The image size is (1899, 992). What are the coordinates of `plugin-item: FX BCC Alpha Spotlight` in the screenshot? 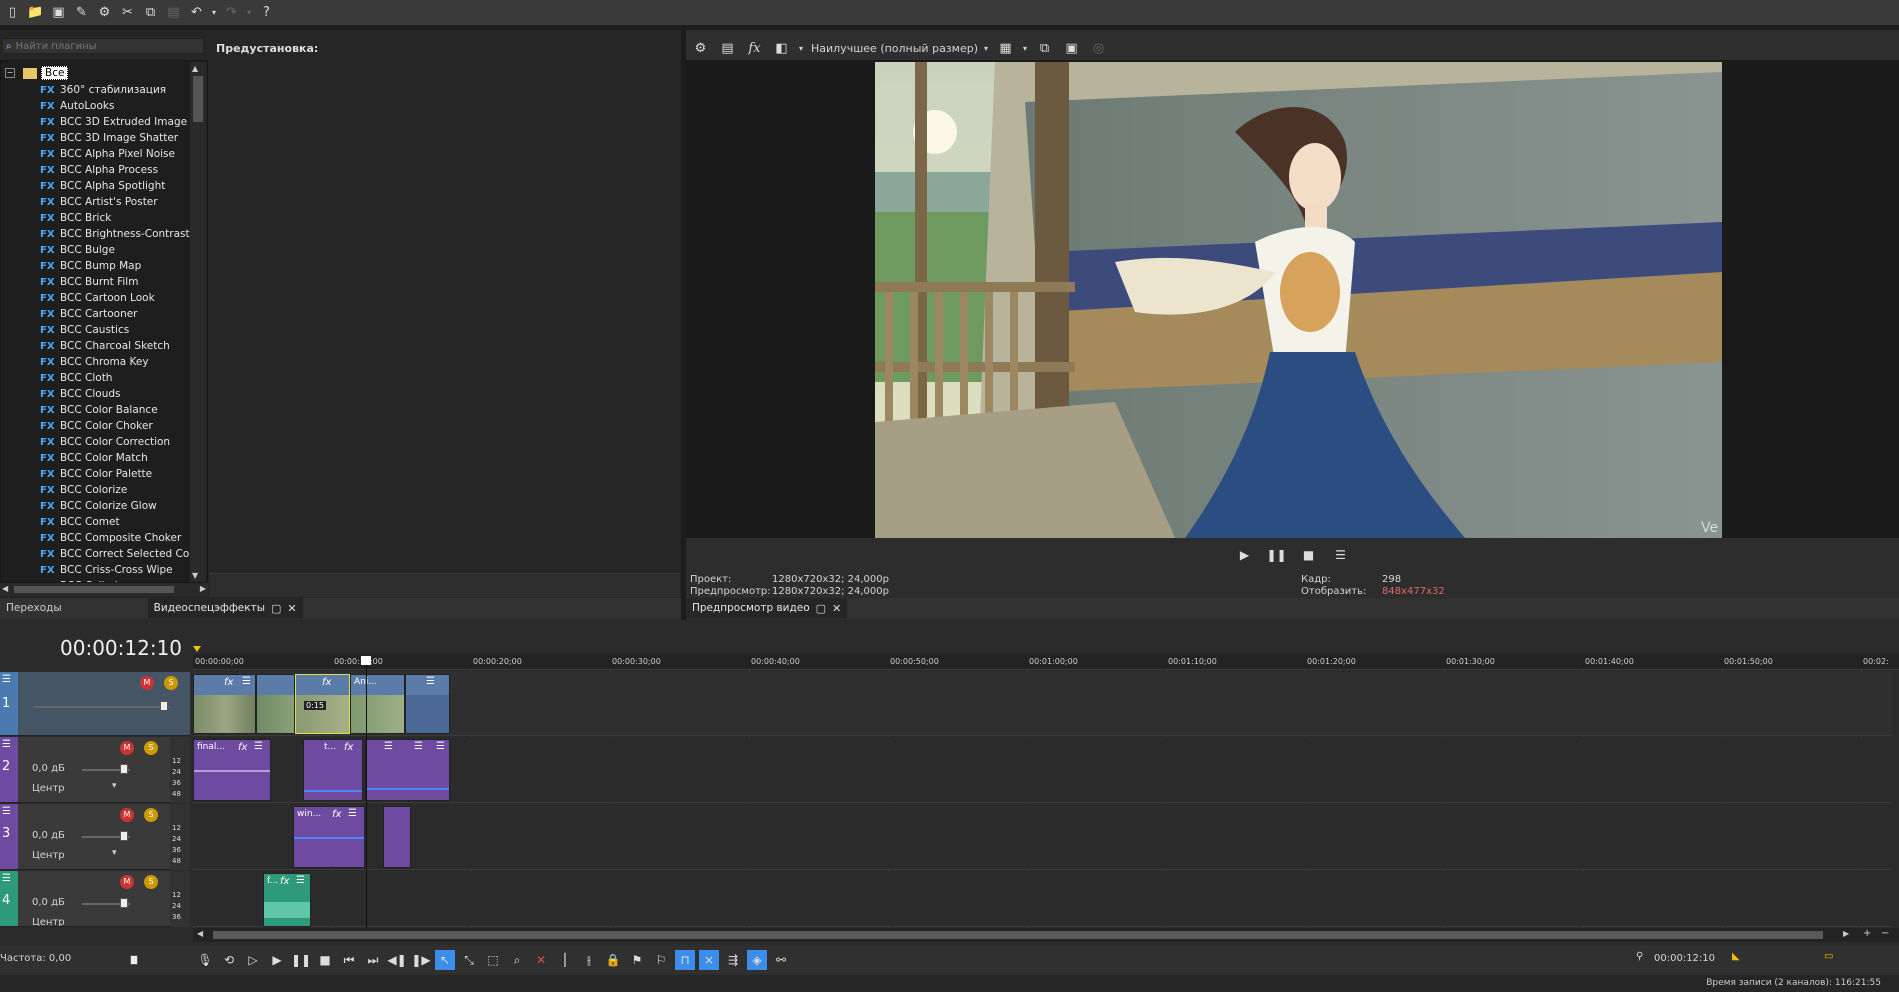 It's located at (104, 186).